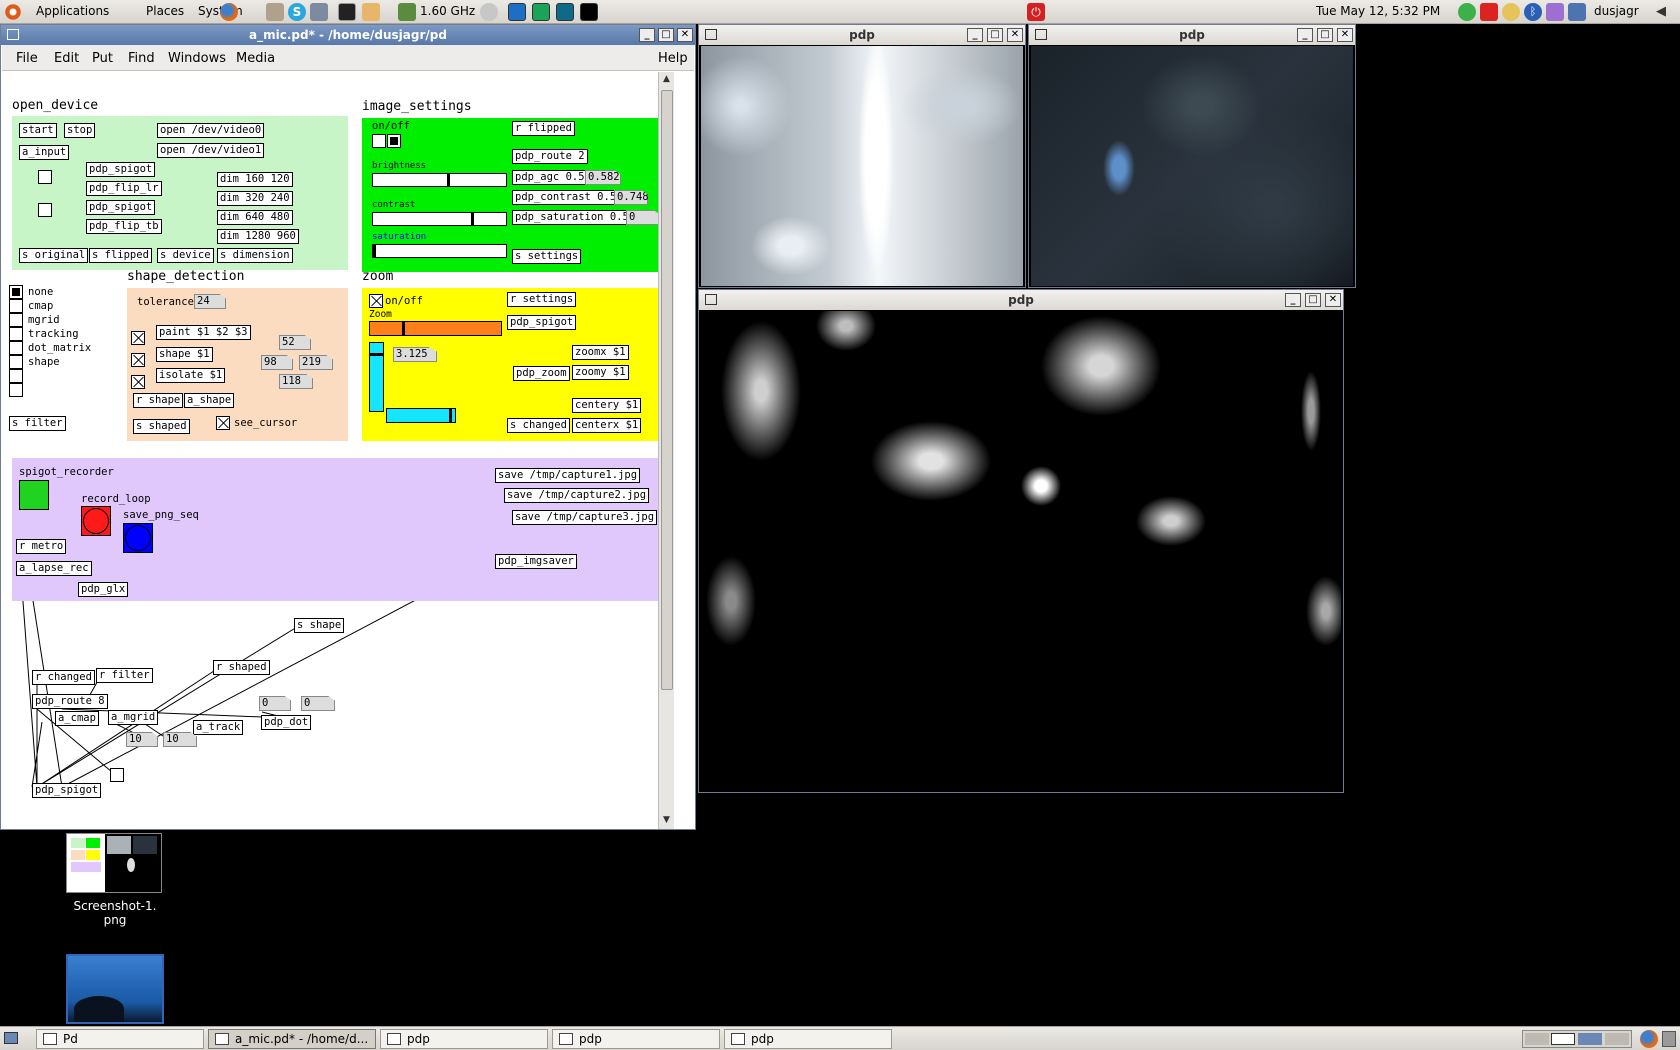 Image resolution: width=1680 pixels, height=1050 pixels. What do you see at coordinates (376, 301) in the screenshot?
I see `zoom-onoff-toggle` at bounding box center [376, 301].